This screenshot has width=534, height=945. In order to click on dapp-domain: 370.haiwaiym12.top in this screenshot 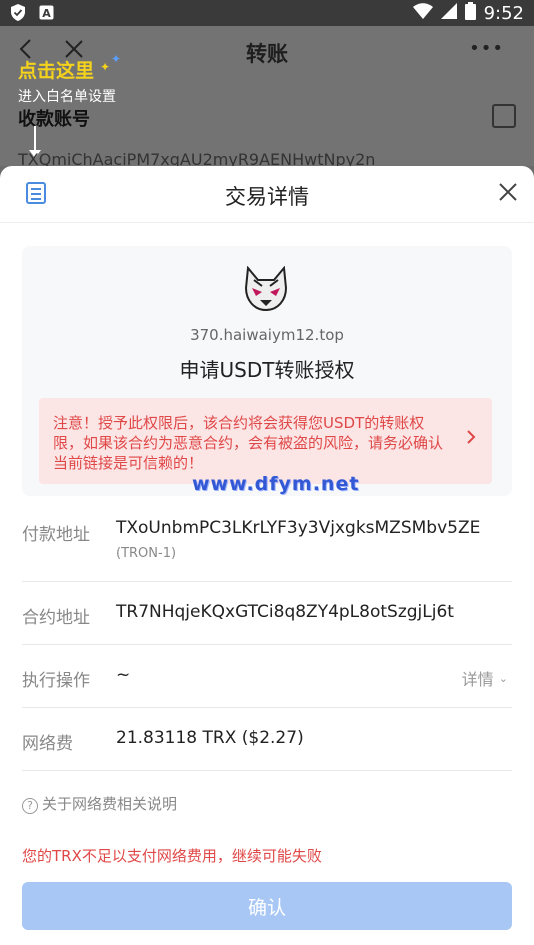, I will do `click(267, 335)`.